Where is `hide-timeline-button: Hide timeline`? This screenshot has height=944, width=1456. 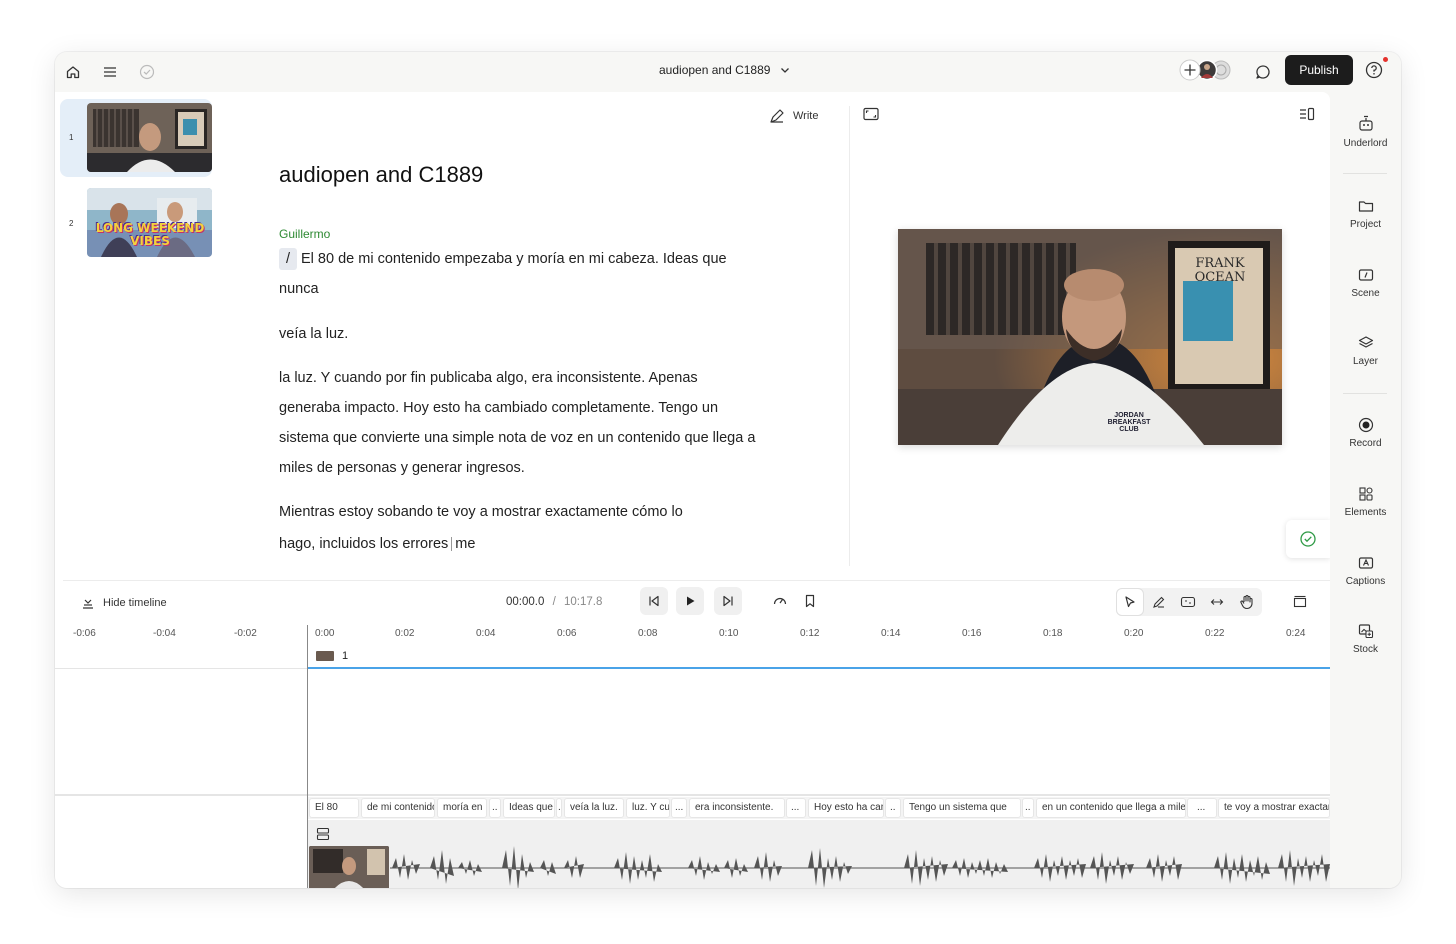 hide-timeline-button: Hide timeline is located at coordinates (124, 603).